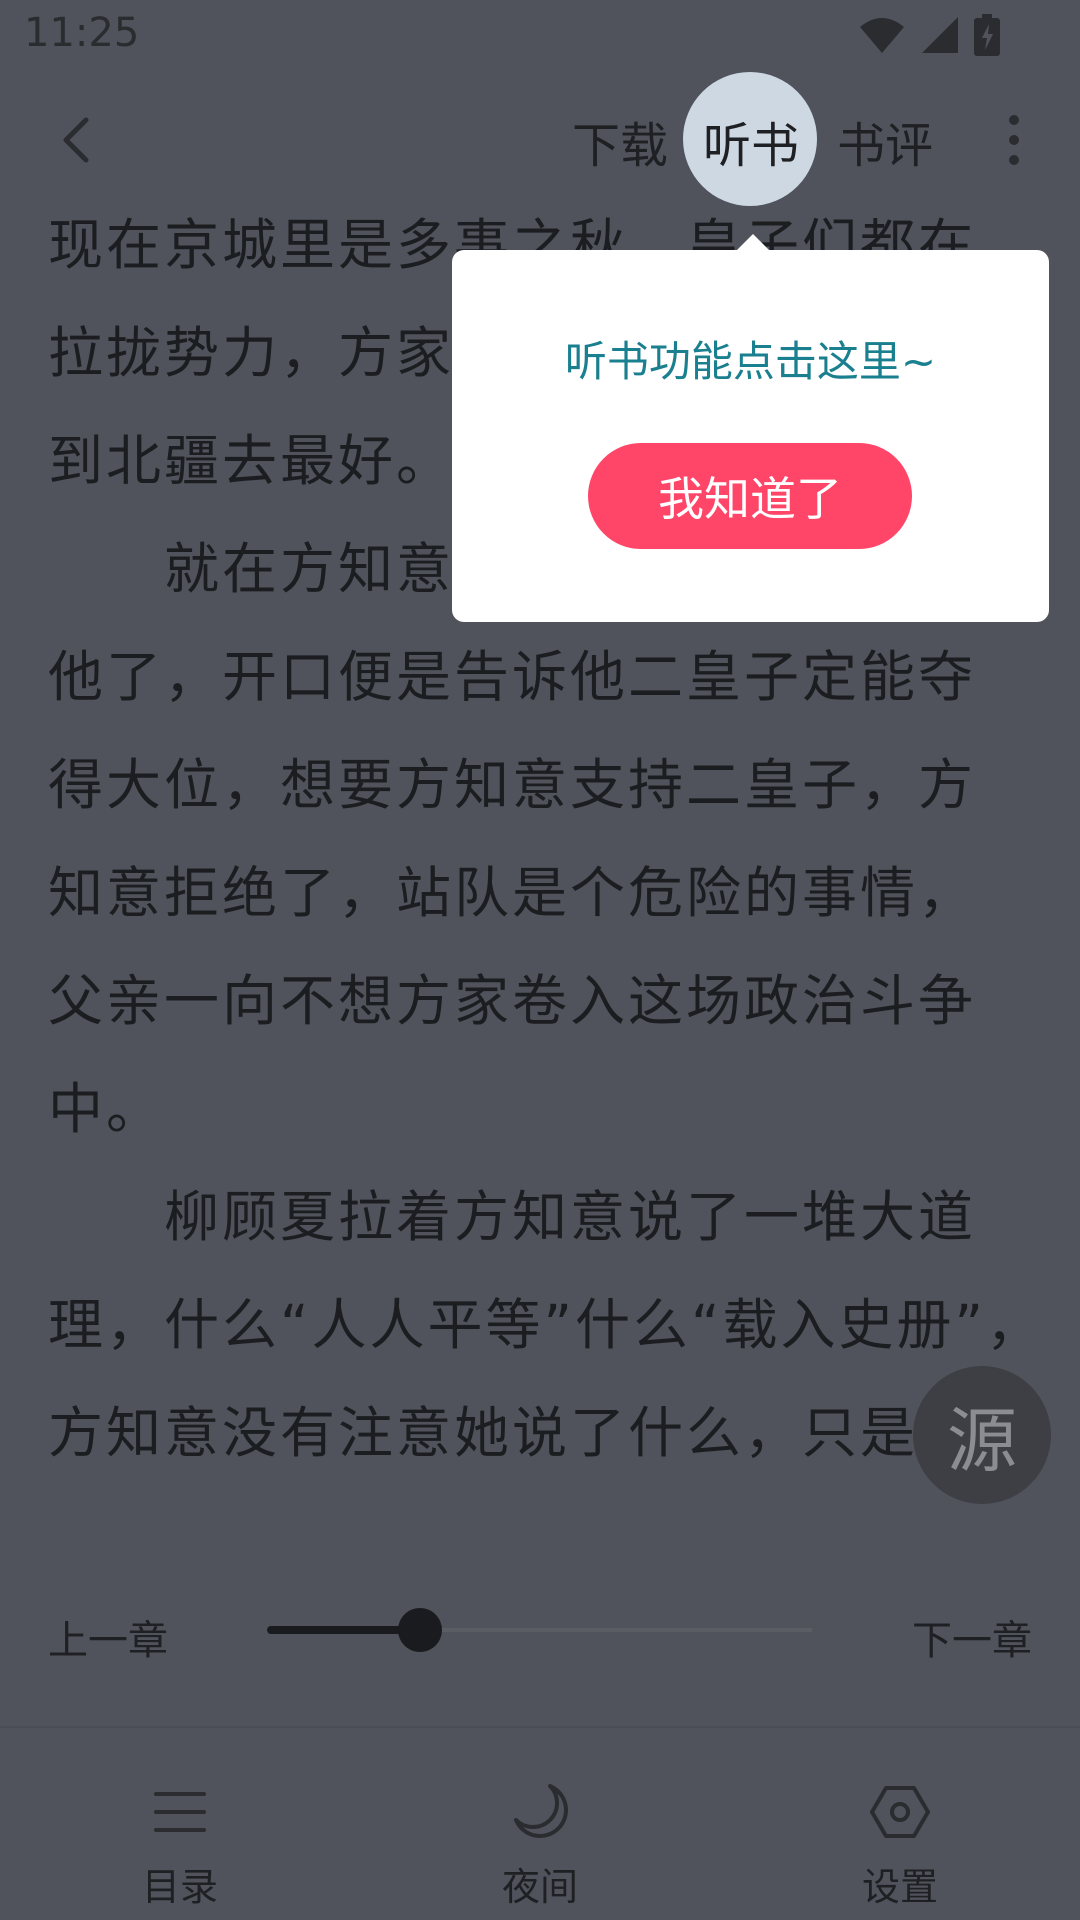 Image resolution: width=1080 pixels, height=1920 pixels. What do you see at coordinates (940, 35) in the screenshot?
I see `signal-icon` at bounding box center [940, 35].